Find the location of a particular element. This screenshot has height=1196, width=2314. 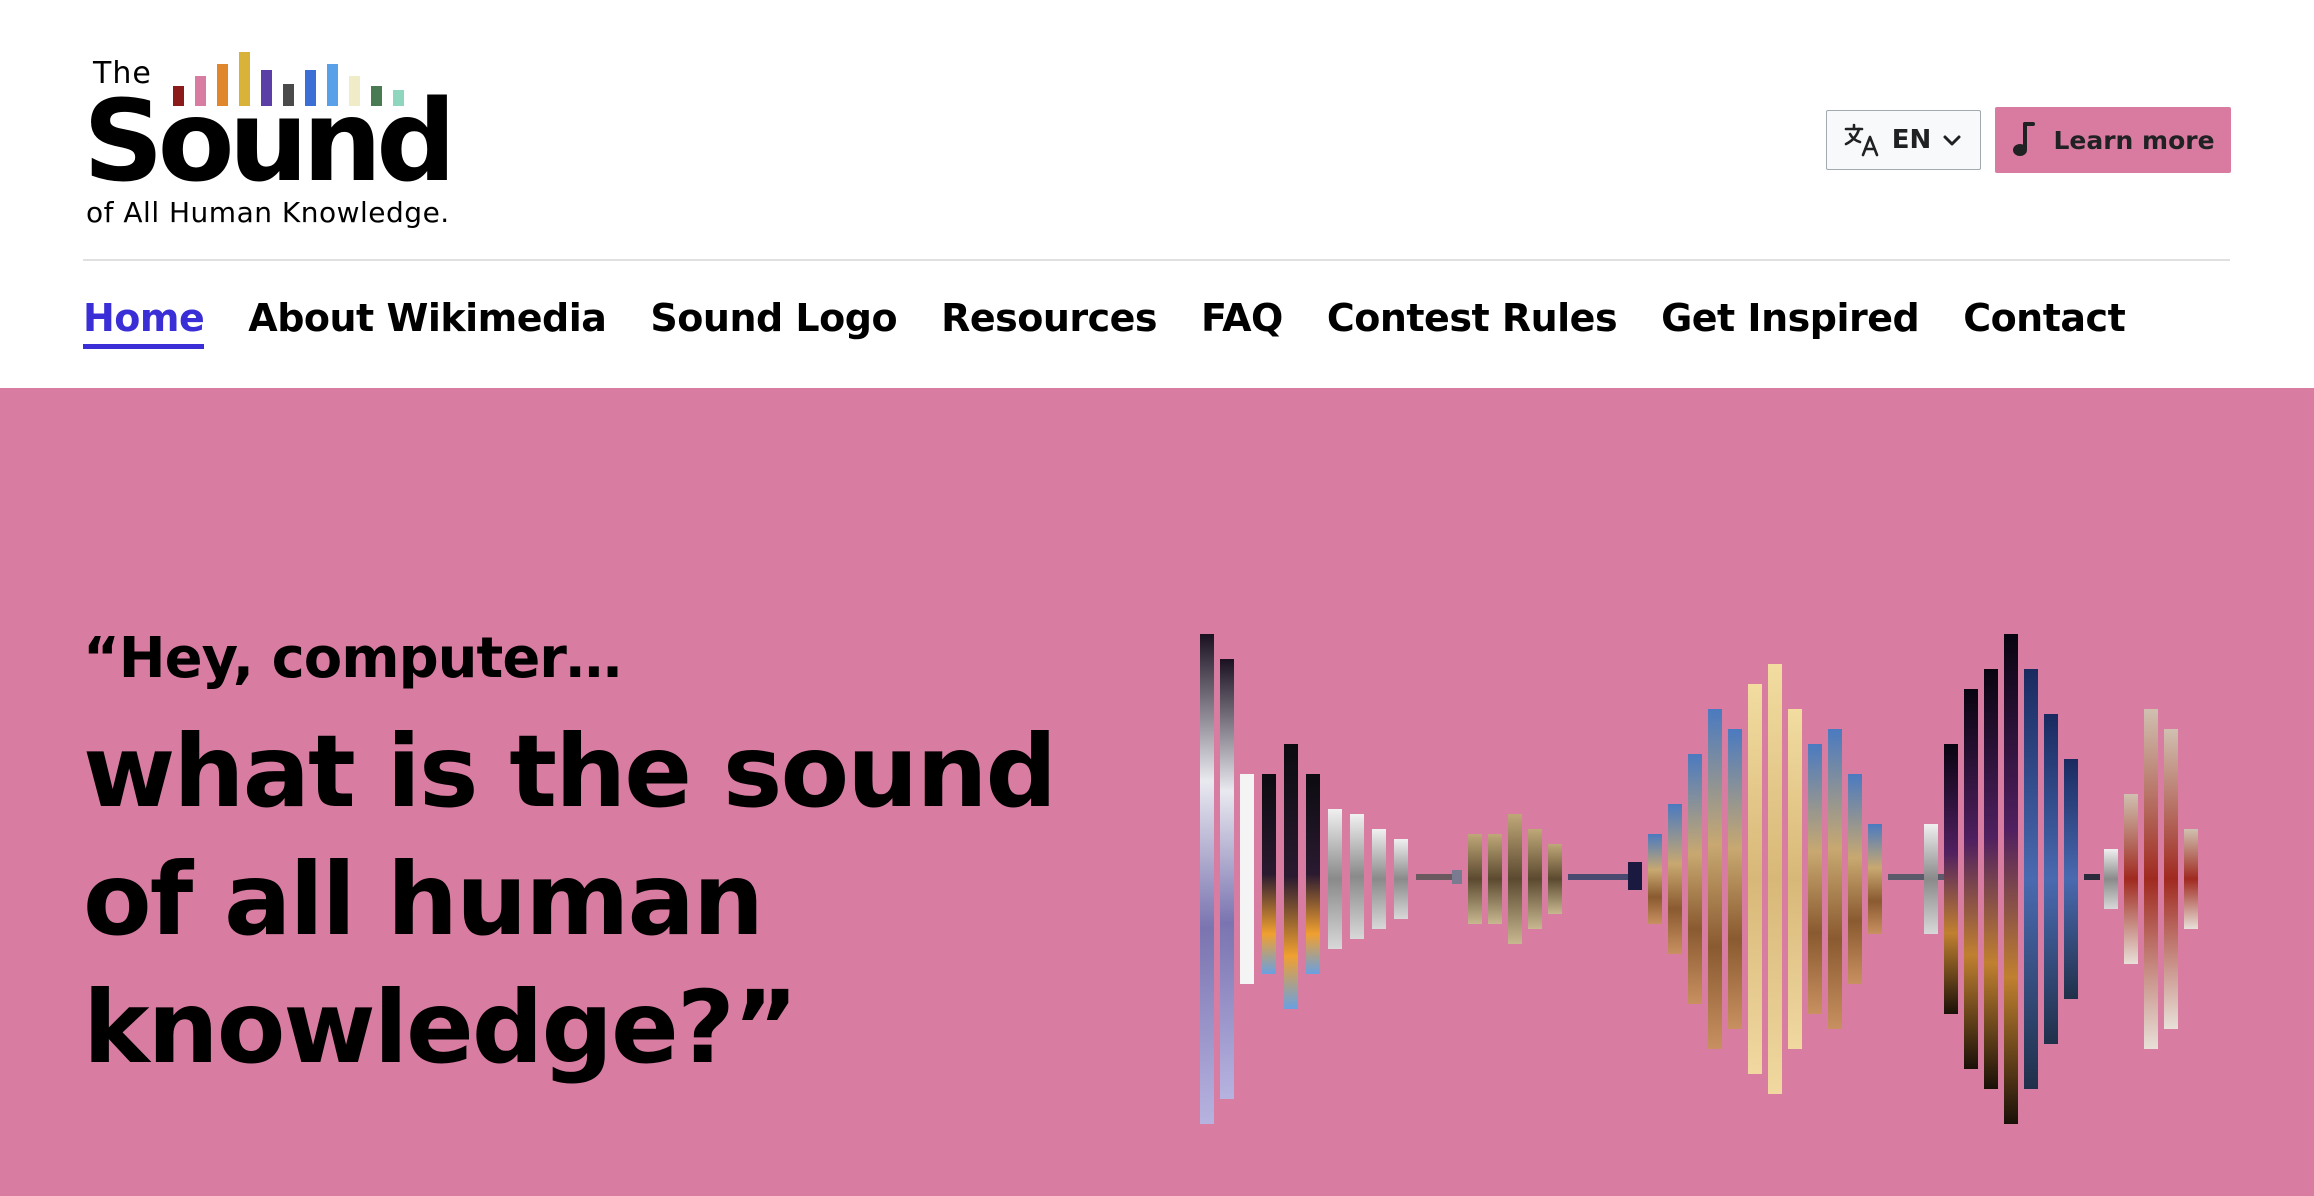

language-code: EN is located at coordinates (1911, 140).